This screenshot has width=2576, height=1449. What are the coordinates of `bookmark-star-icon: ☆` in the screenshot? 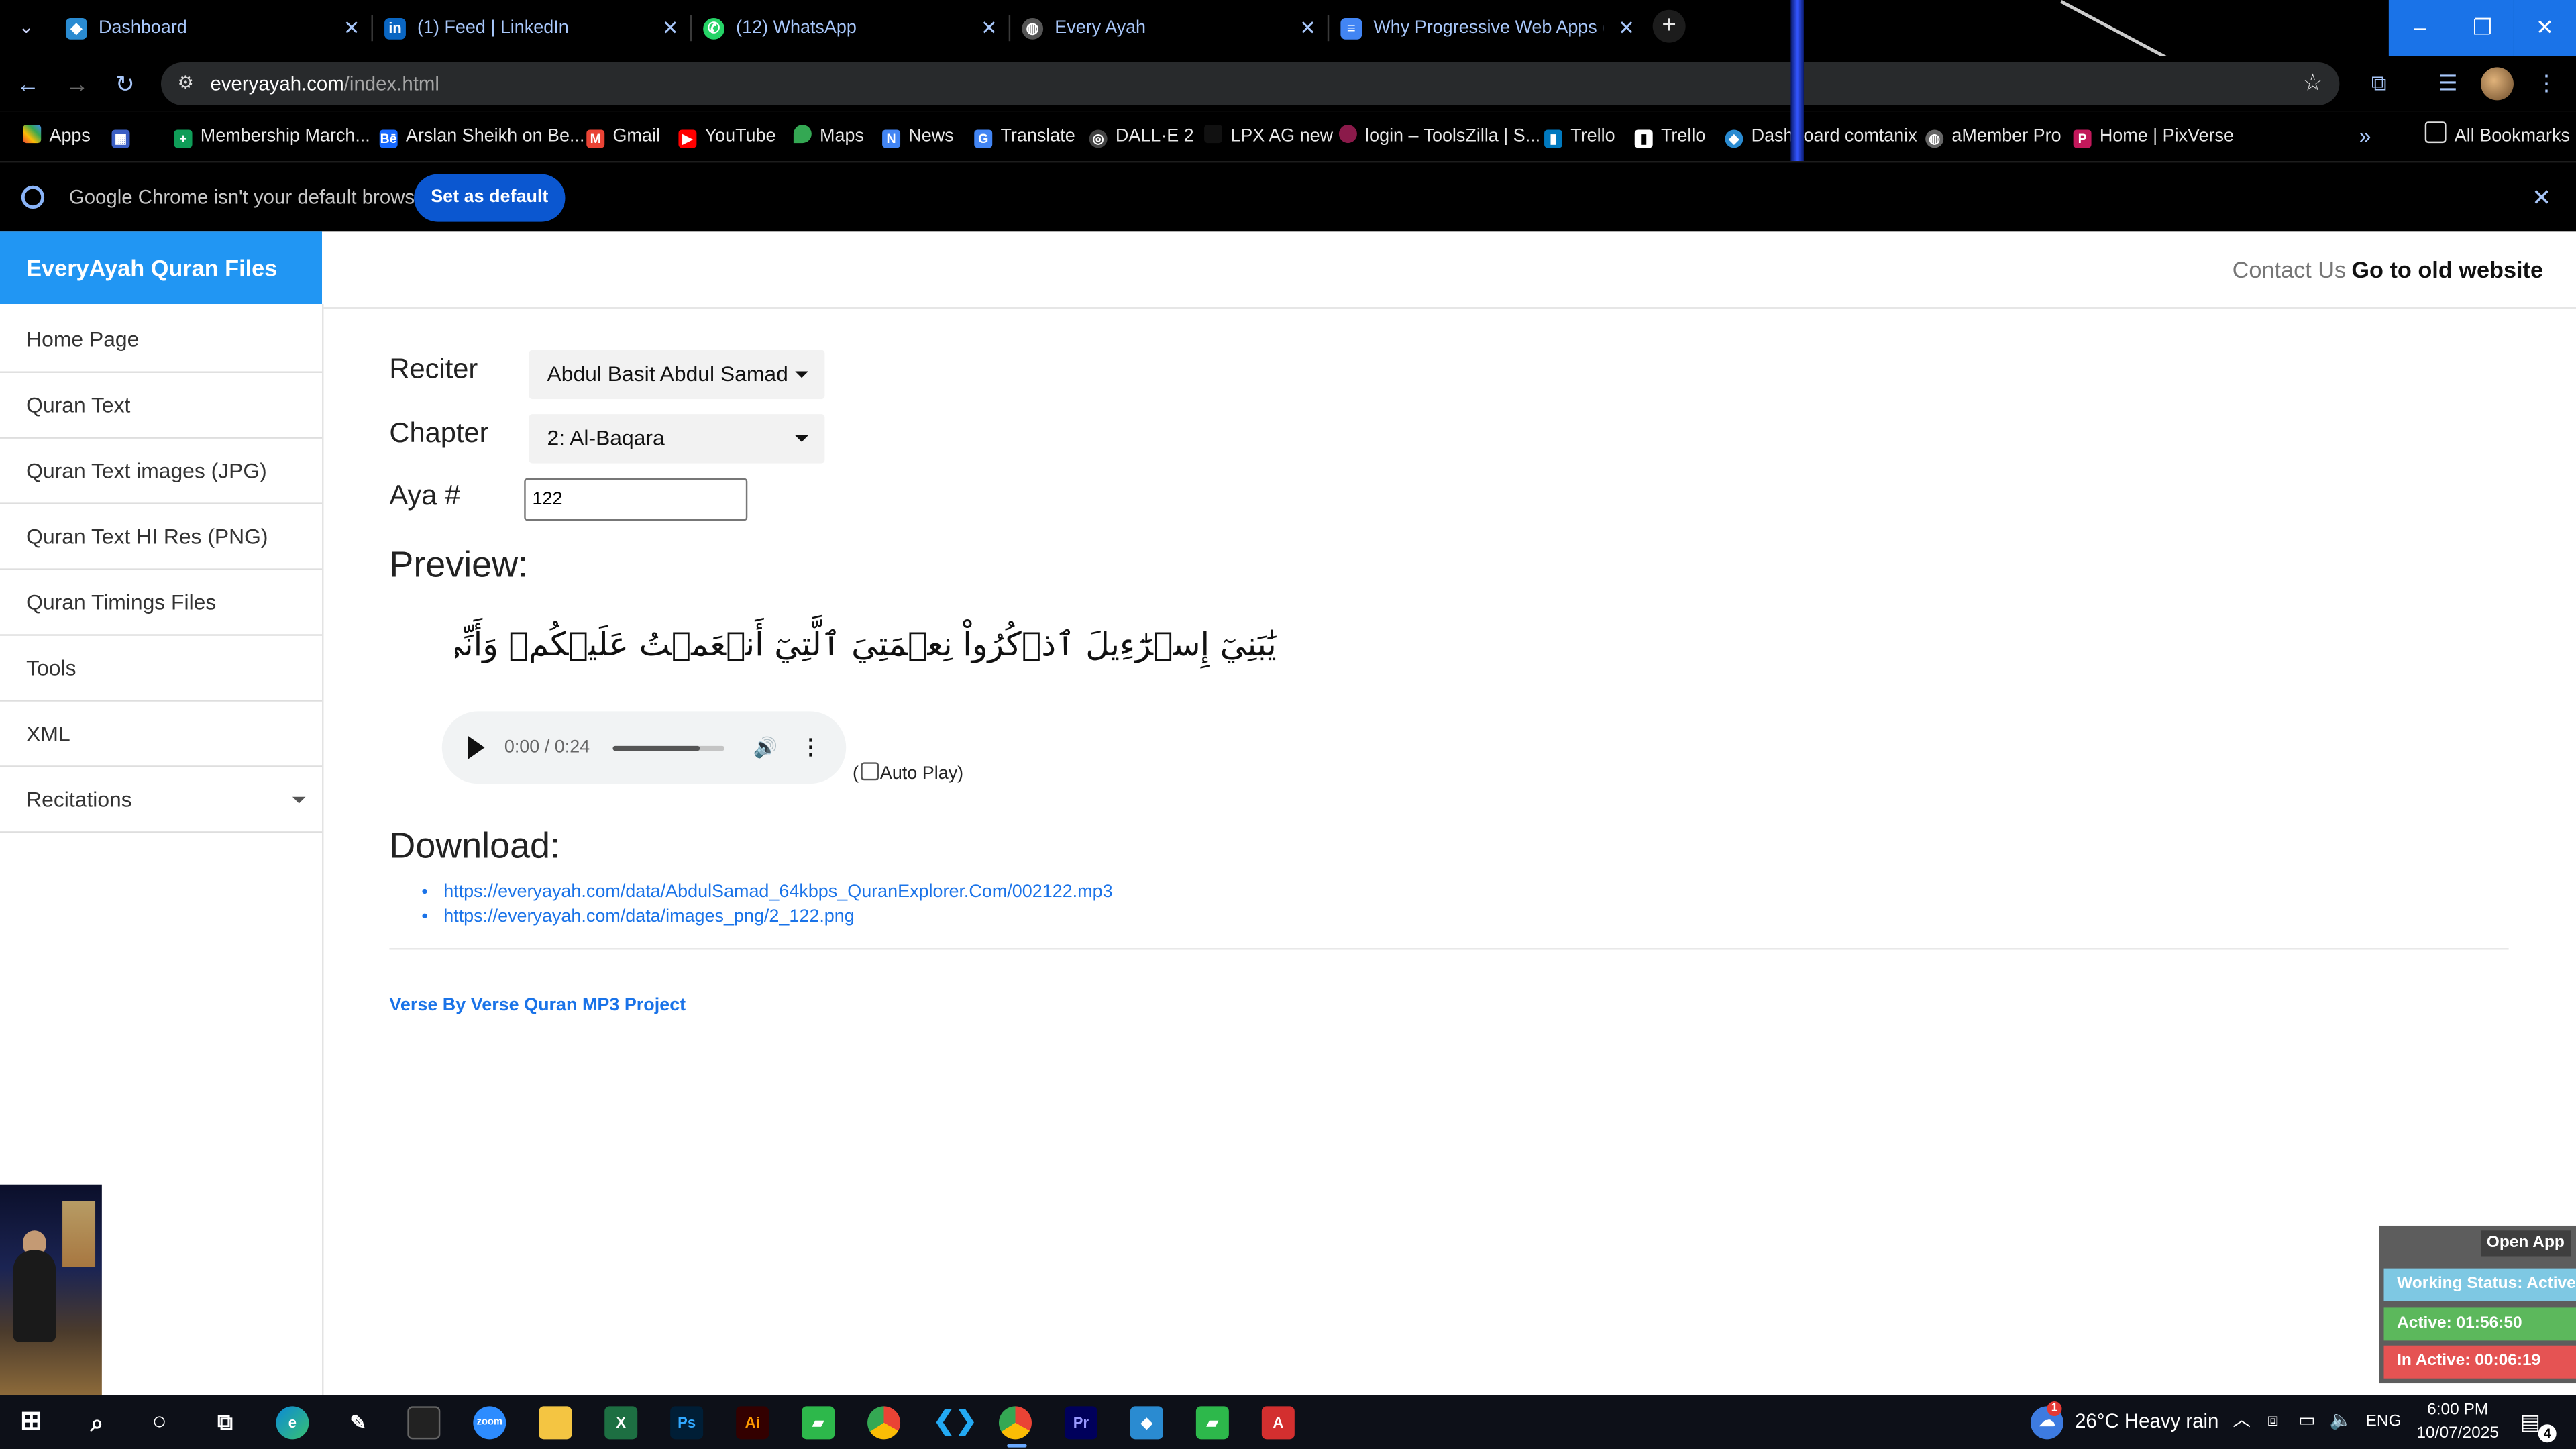 It's located at (2312, 83).